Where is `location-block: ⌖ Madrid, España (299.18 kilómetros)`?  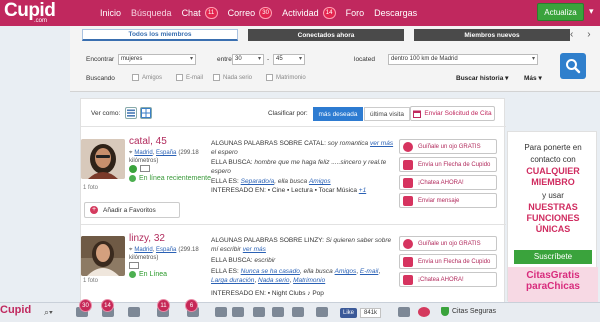 location-block: ⌖ Madrid, España (299.18 kilómetros) is located at coordinates (165, 253).